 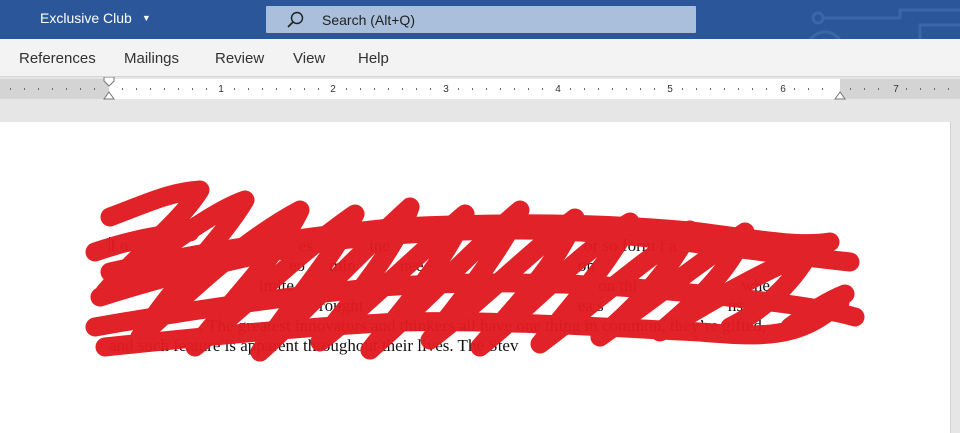 What do you see at coordinates (146, 18) in the screenshot?
I see `chevron-down-icon: ▼` at bounding box center [146, 18].